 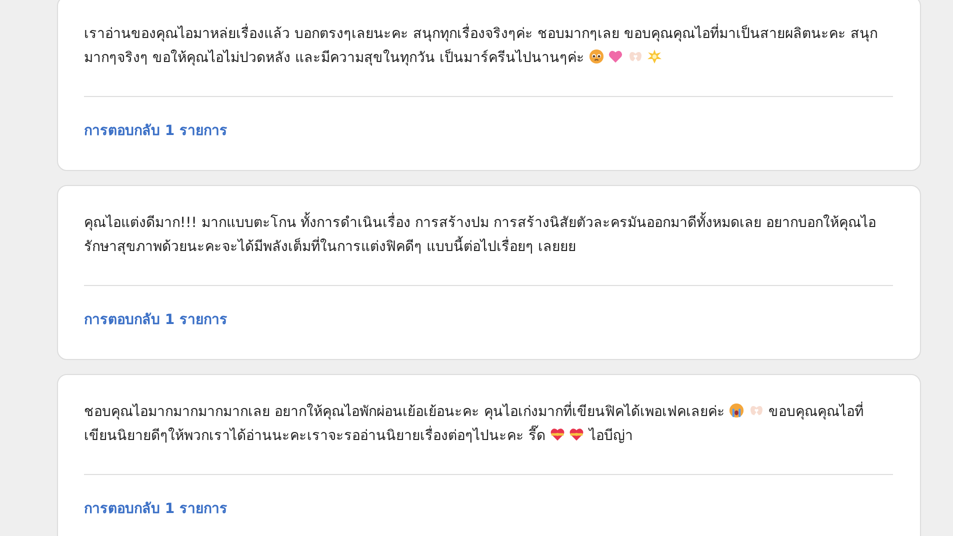 I want to click on heart-icon, so click(x=616, y=56).